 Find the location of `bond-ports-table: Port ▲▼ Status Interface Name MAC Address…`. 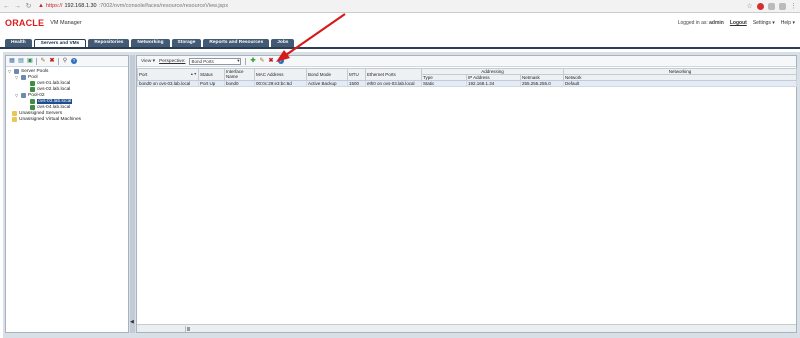

bond-ports-table: Port ▲▼ Status Interface Name MAC Address… is located at coordinates (467, 77).